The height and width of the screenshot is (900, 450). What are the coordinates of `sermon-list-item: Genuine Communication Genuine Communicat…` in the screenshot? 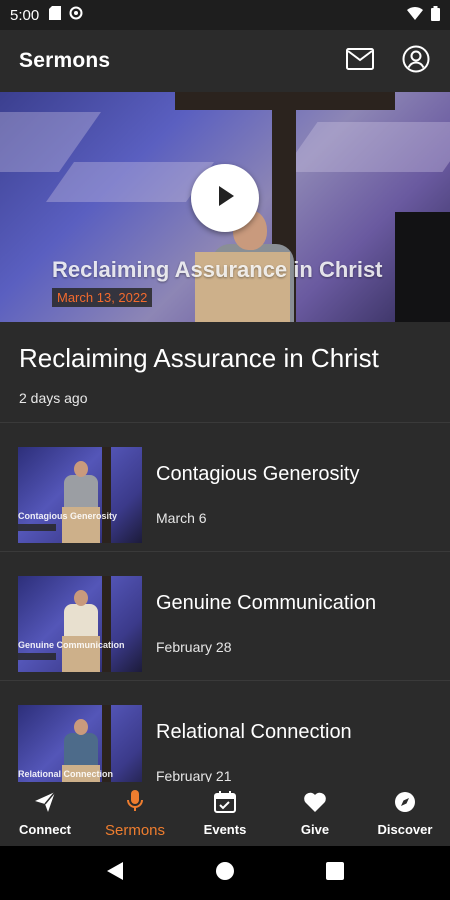 It's located at (225, 616).